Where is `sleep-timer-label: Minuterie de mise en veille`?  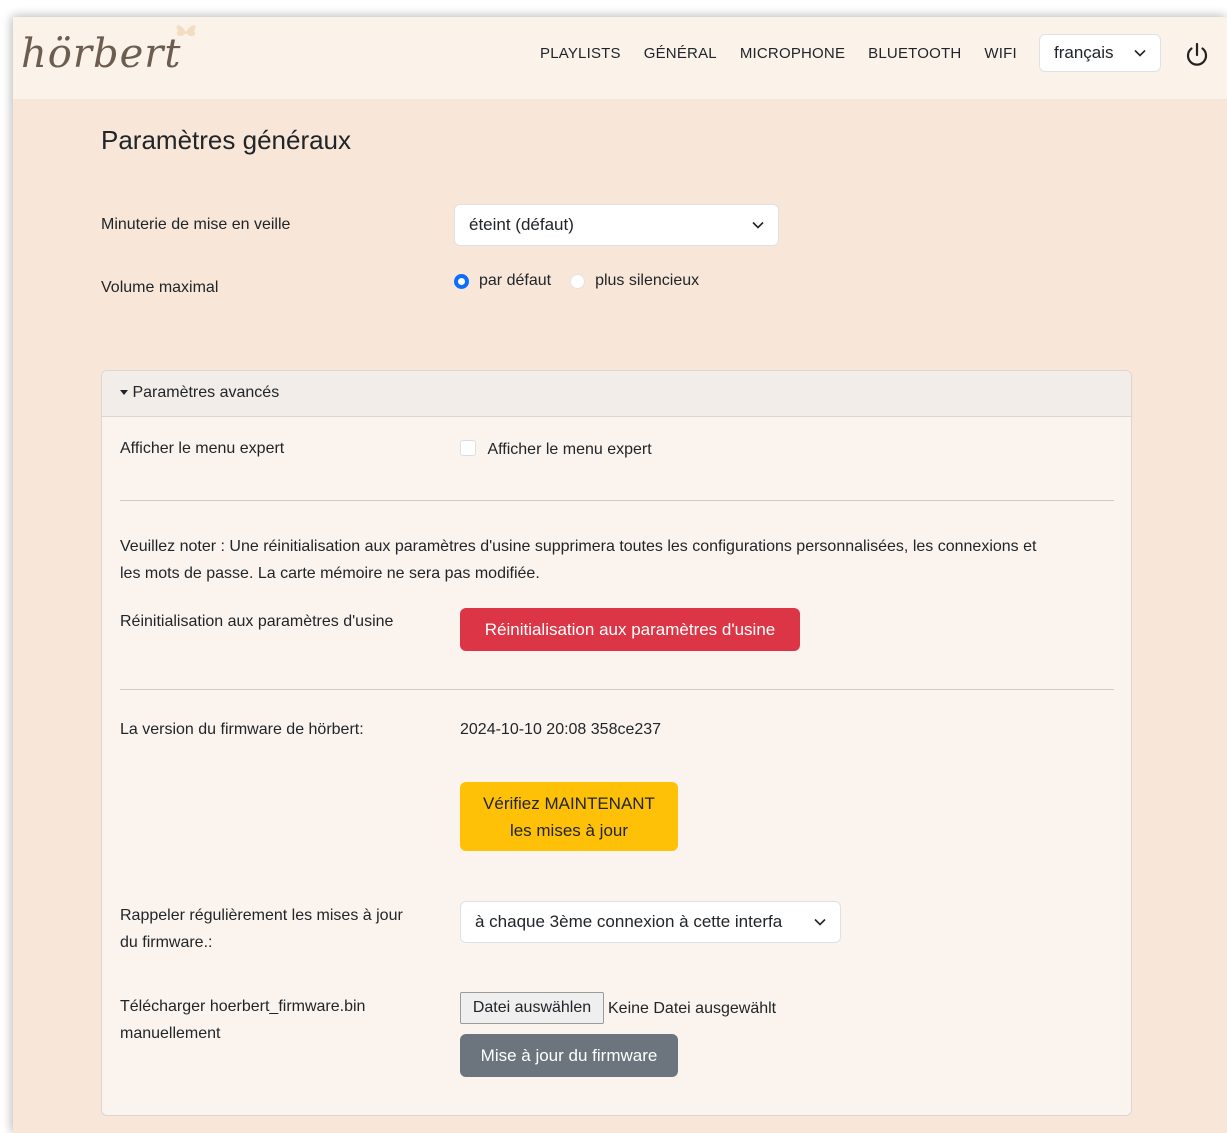
sleep-timer-label: Minuterie de mise en veille is located at coordinates (196, 224).